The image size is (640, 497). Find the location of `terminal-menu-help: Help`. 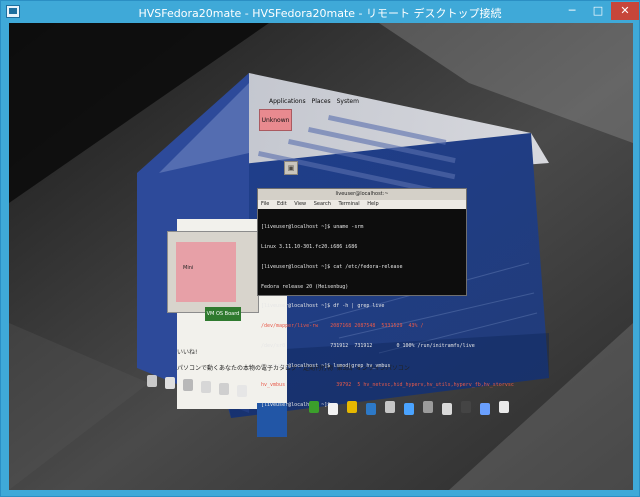

terminal-menu-help: Help is located at coordinates (372, 204).